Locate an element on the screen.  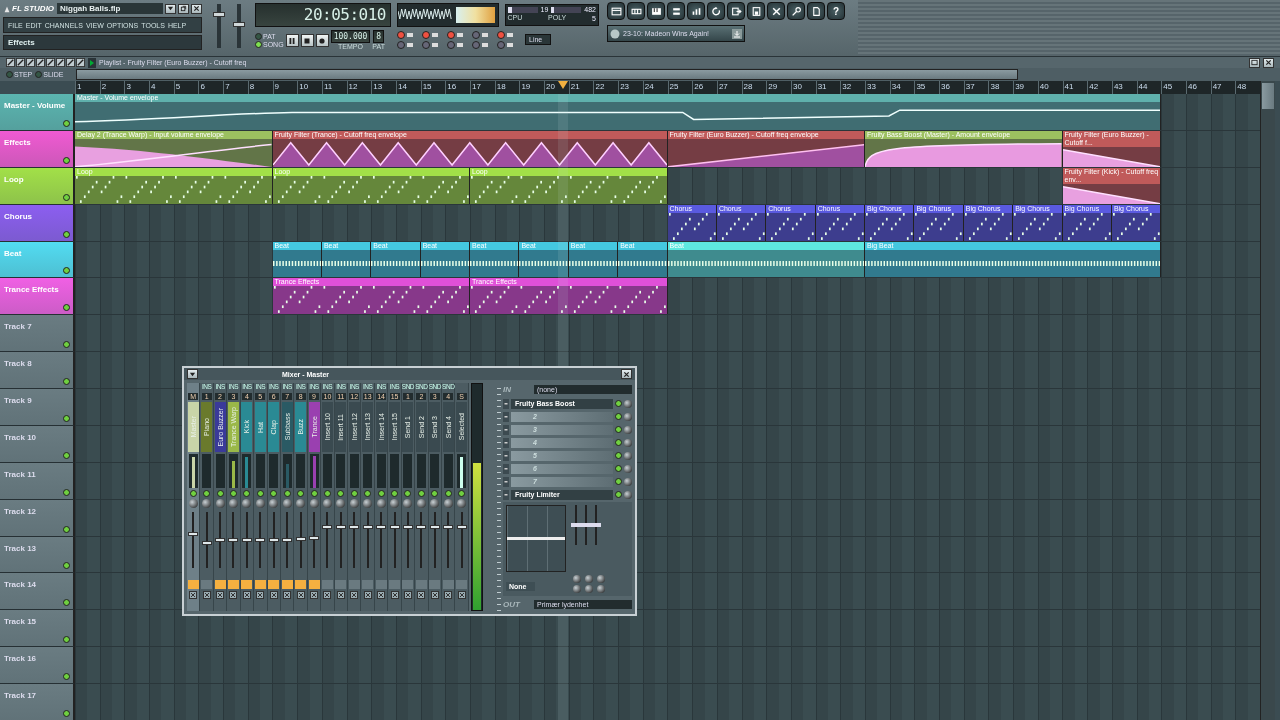
maximize-button is located at coordinates (1254, 62).